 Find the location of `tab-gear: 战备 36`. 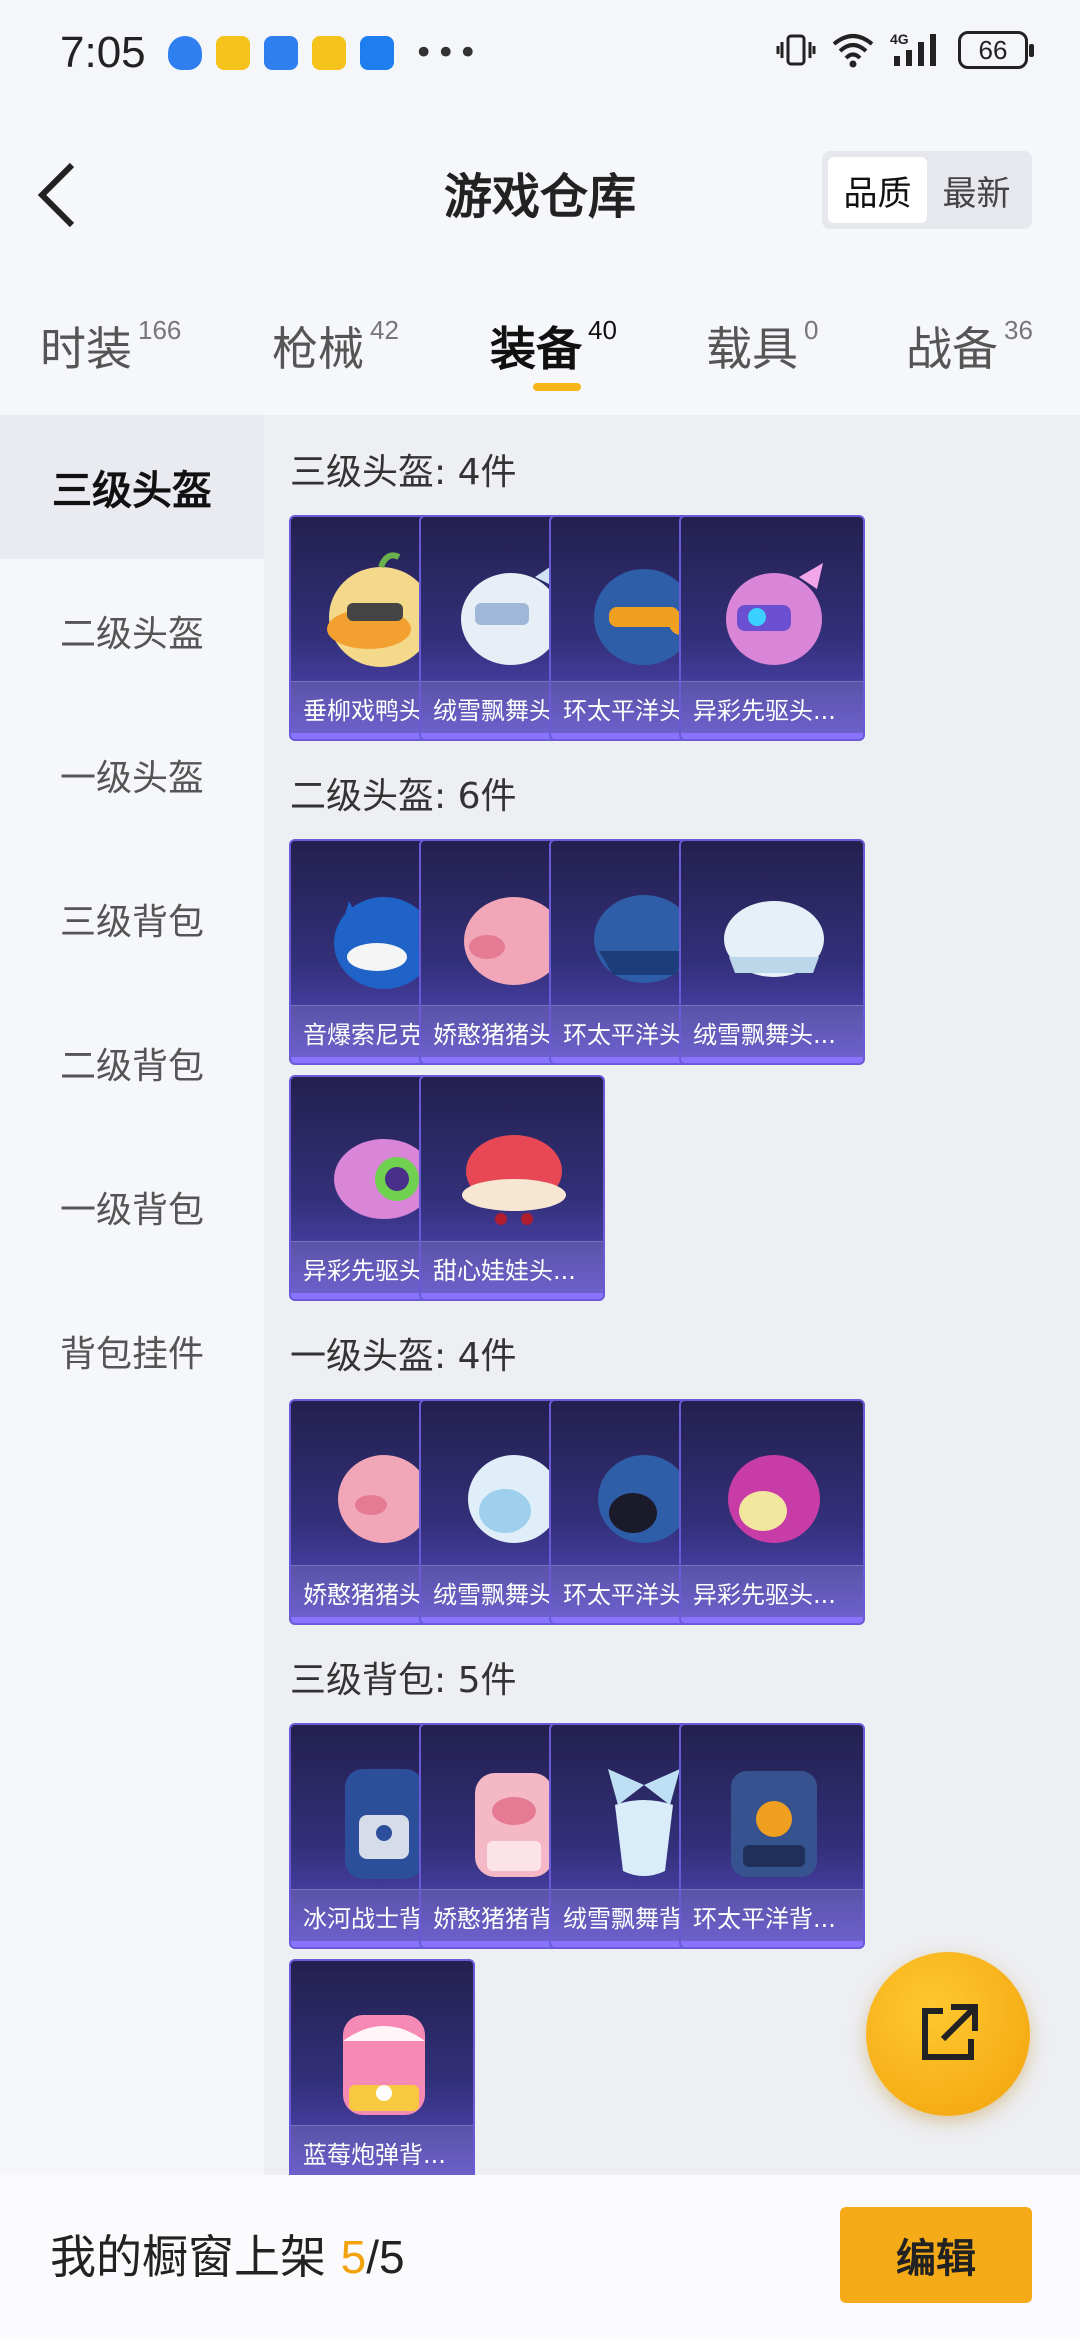

tab-gear: 战备 36 is located at coordinates (969, 346).